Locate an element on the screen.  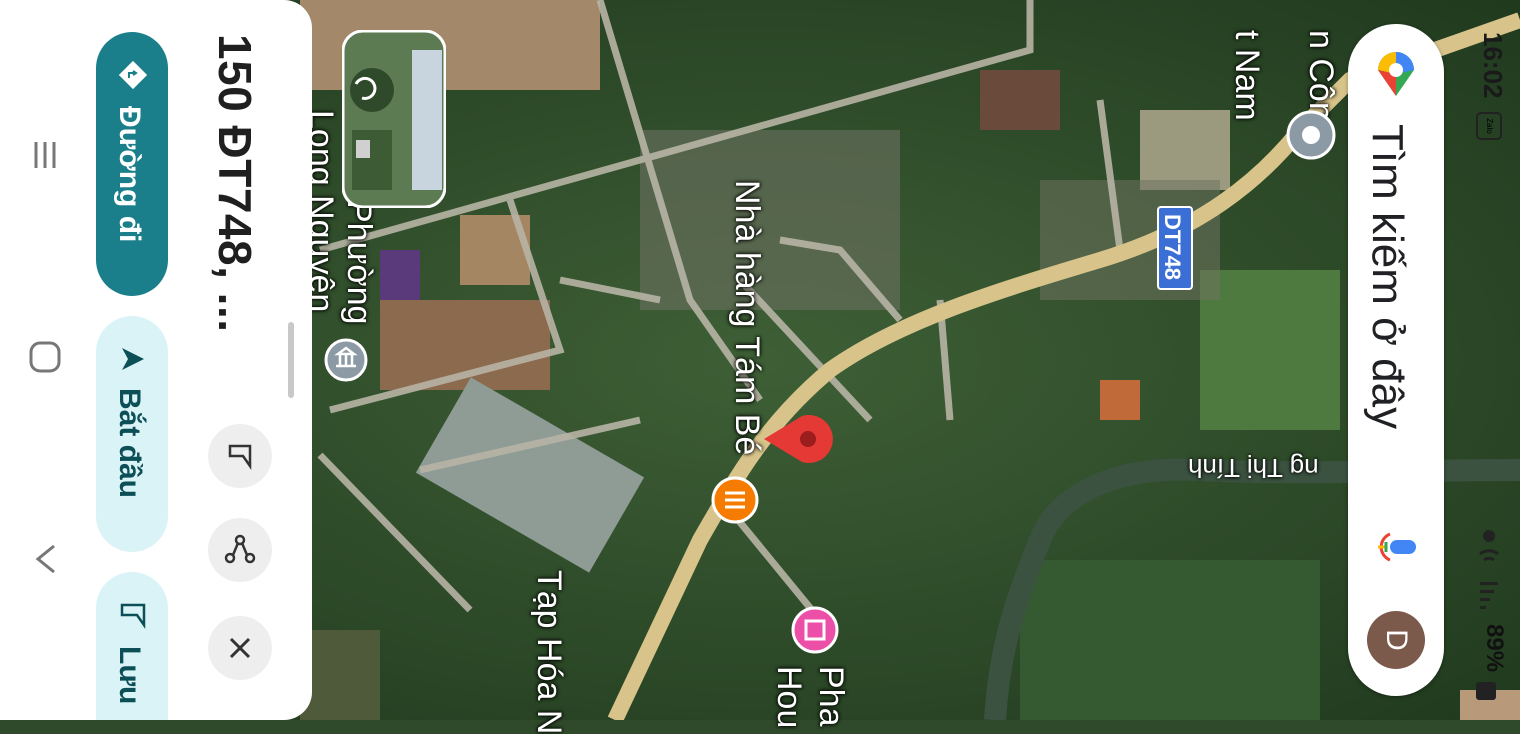
signal-icon is located at coordinates (1489, 583).